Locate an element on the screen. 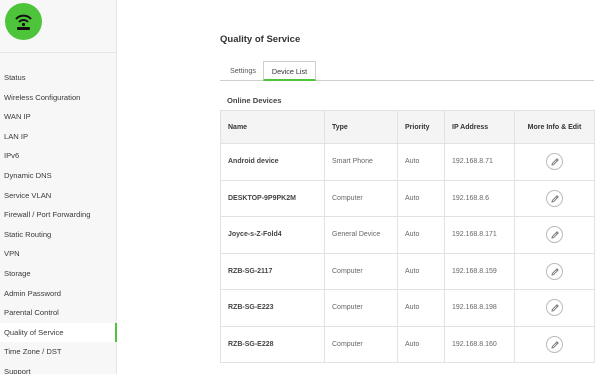 This screenshot has height=374, width=600. device-ip: 192.168.8.159 is located at coordinates (479, 271).